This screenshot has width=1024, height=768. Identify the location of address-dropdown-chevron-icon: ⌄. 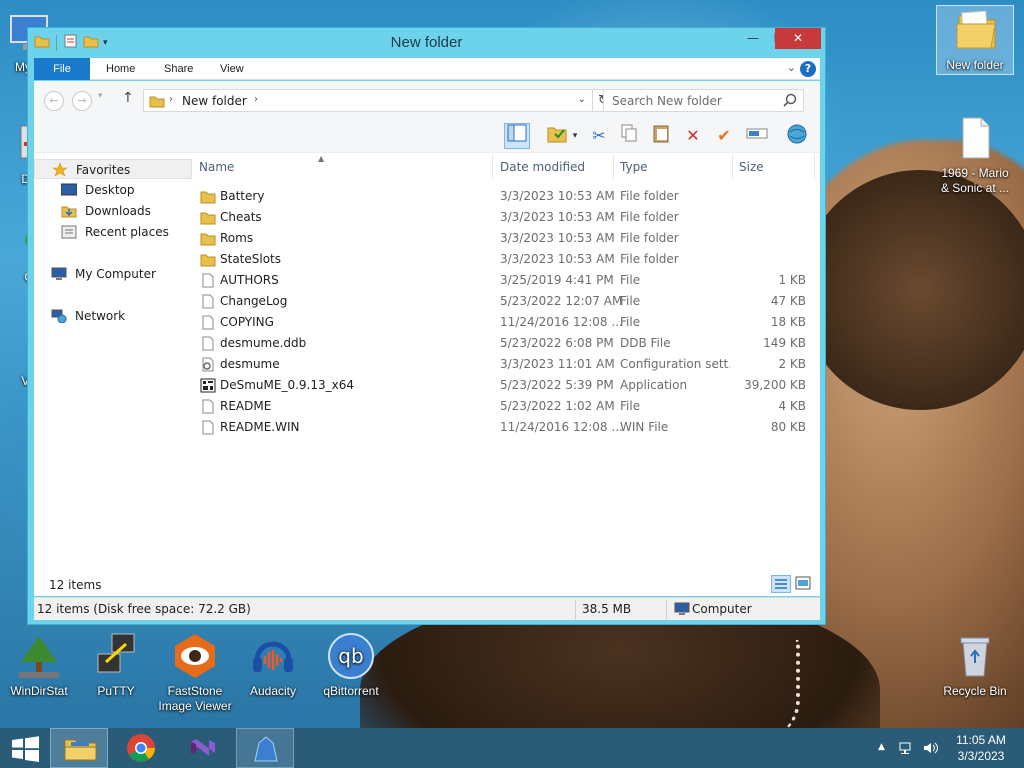
(582, 99).